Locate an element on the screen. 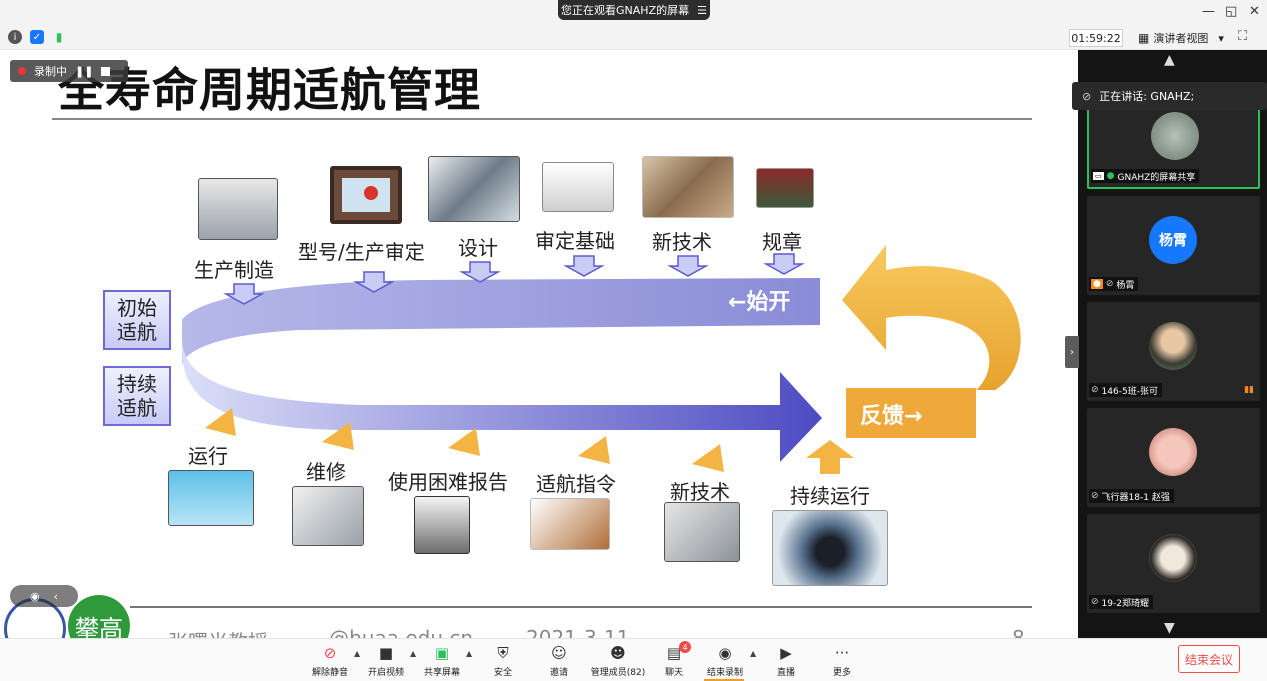 The image size is (1267, 681). share-status-pill: 您正在观看GNAHZ的屏幕 ☰ is located at coordinates (634, 10).